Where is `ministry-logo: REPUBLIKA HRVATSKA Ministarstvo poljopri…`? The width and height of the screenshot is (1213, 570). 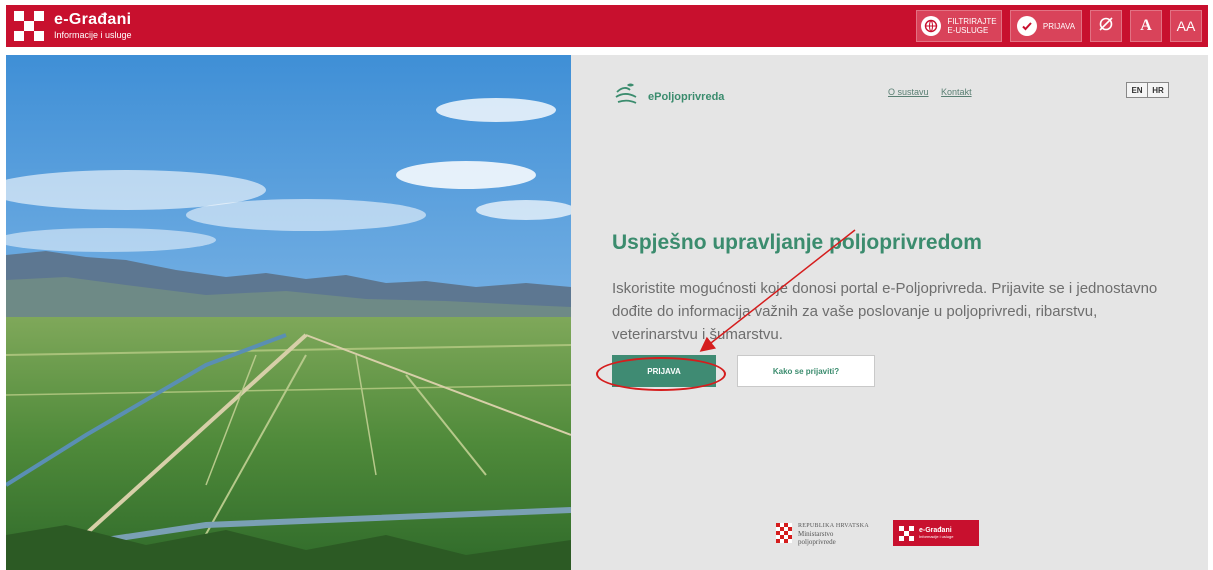
ministry-logo: REPUBLIKA HRVATSKA Ministarstvo poljopri… is located at coordinates (822, 533).